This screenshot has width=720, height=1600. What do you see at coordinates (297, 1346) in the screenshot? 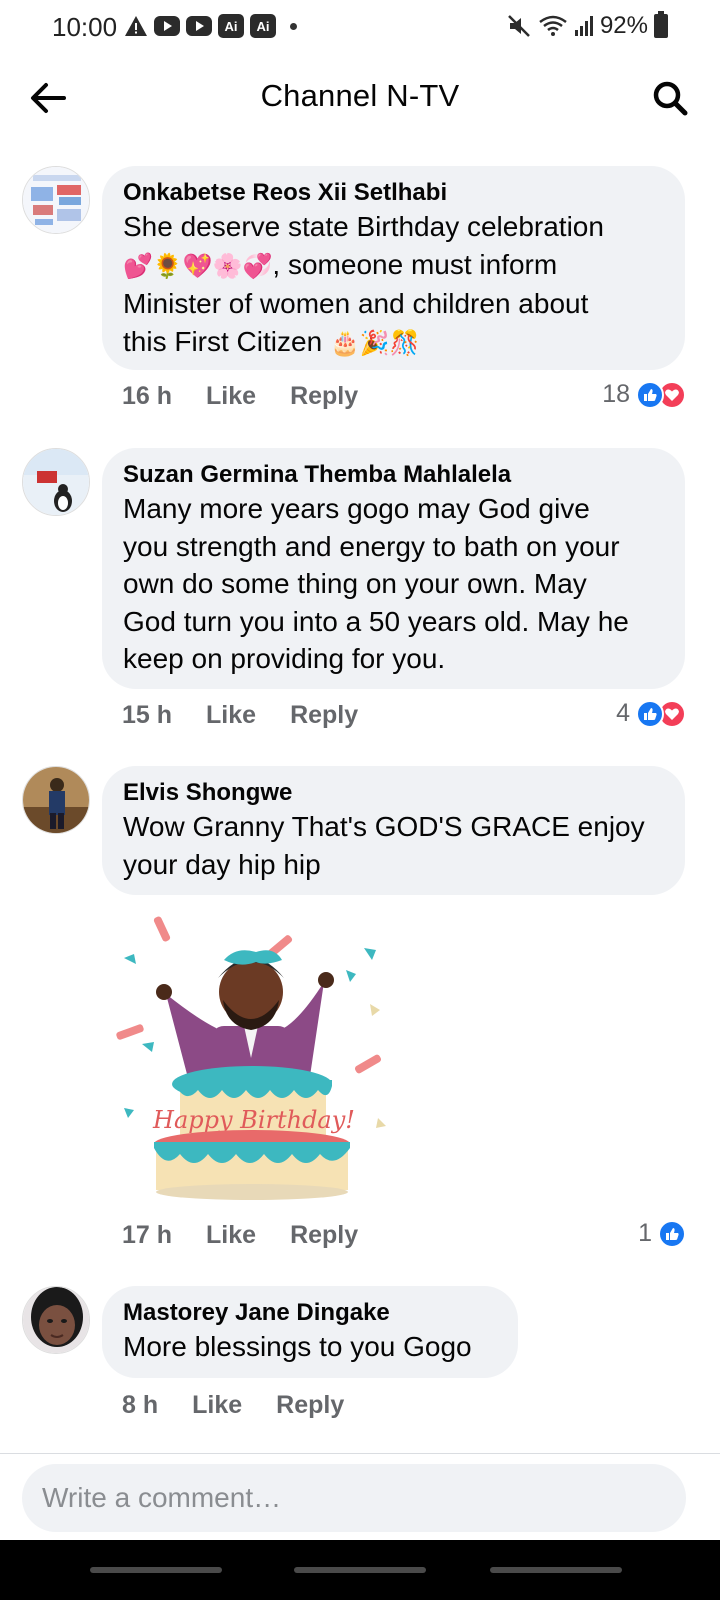
I see `comment-line: More blessings to you Gogo` at bounding box center [297, 1346].